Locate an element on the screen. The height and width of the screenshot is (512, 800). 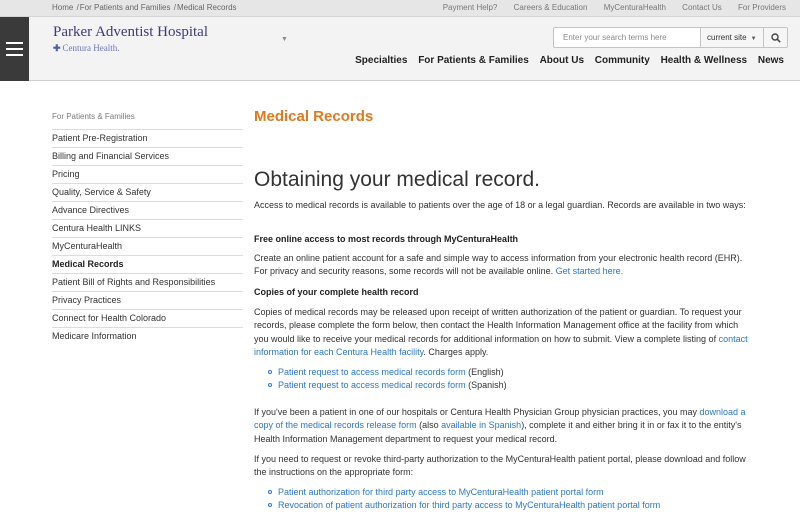
utility-link-payment-help: Payment Help? is located at coordinates (470, 7).